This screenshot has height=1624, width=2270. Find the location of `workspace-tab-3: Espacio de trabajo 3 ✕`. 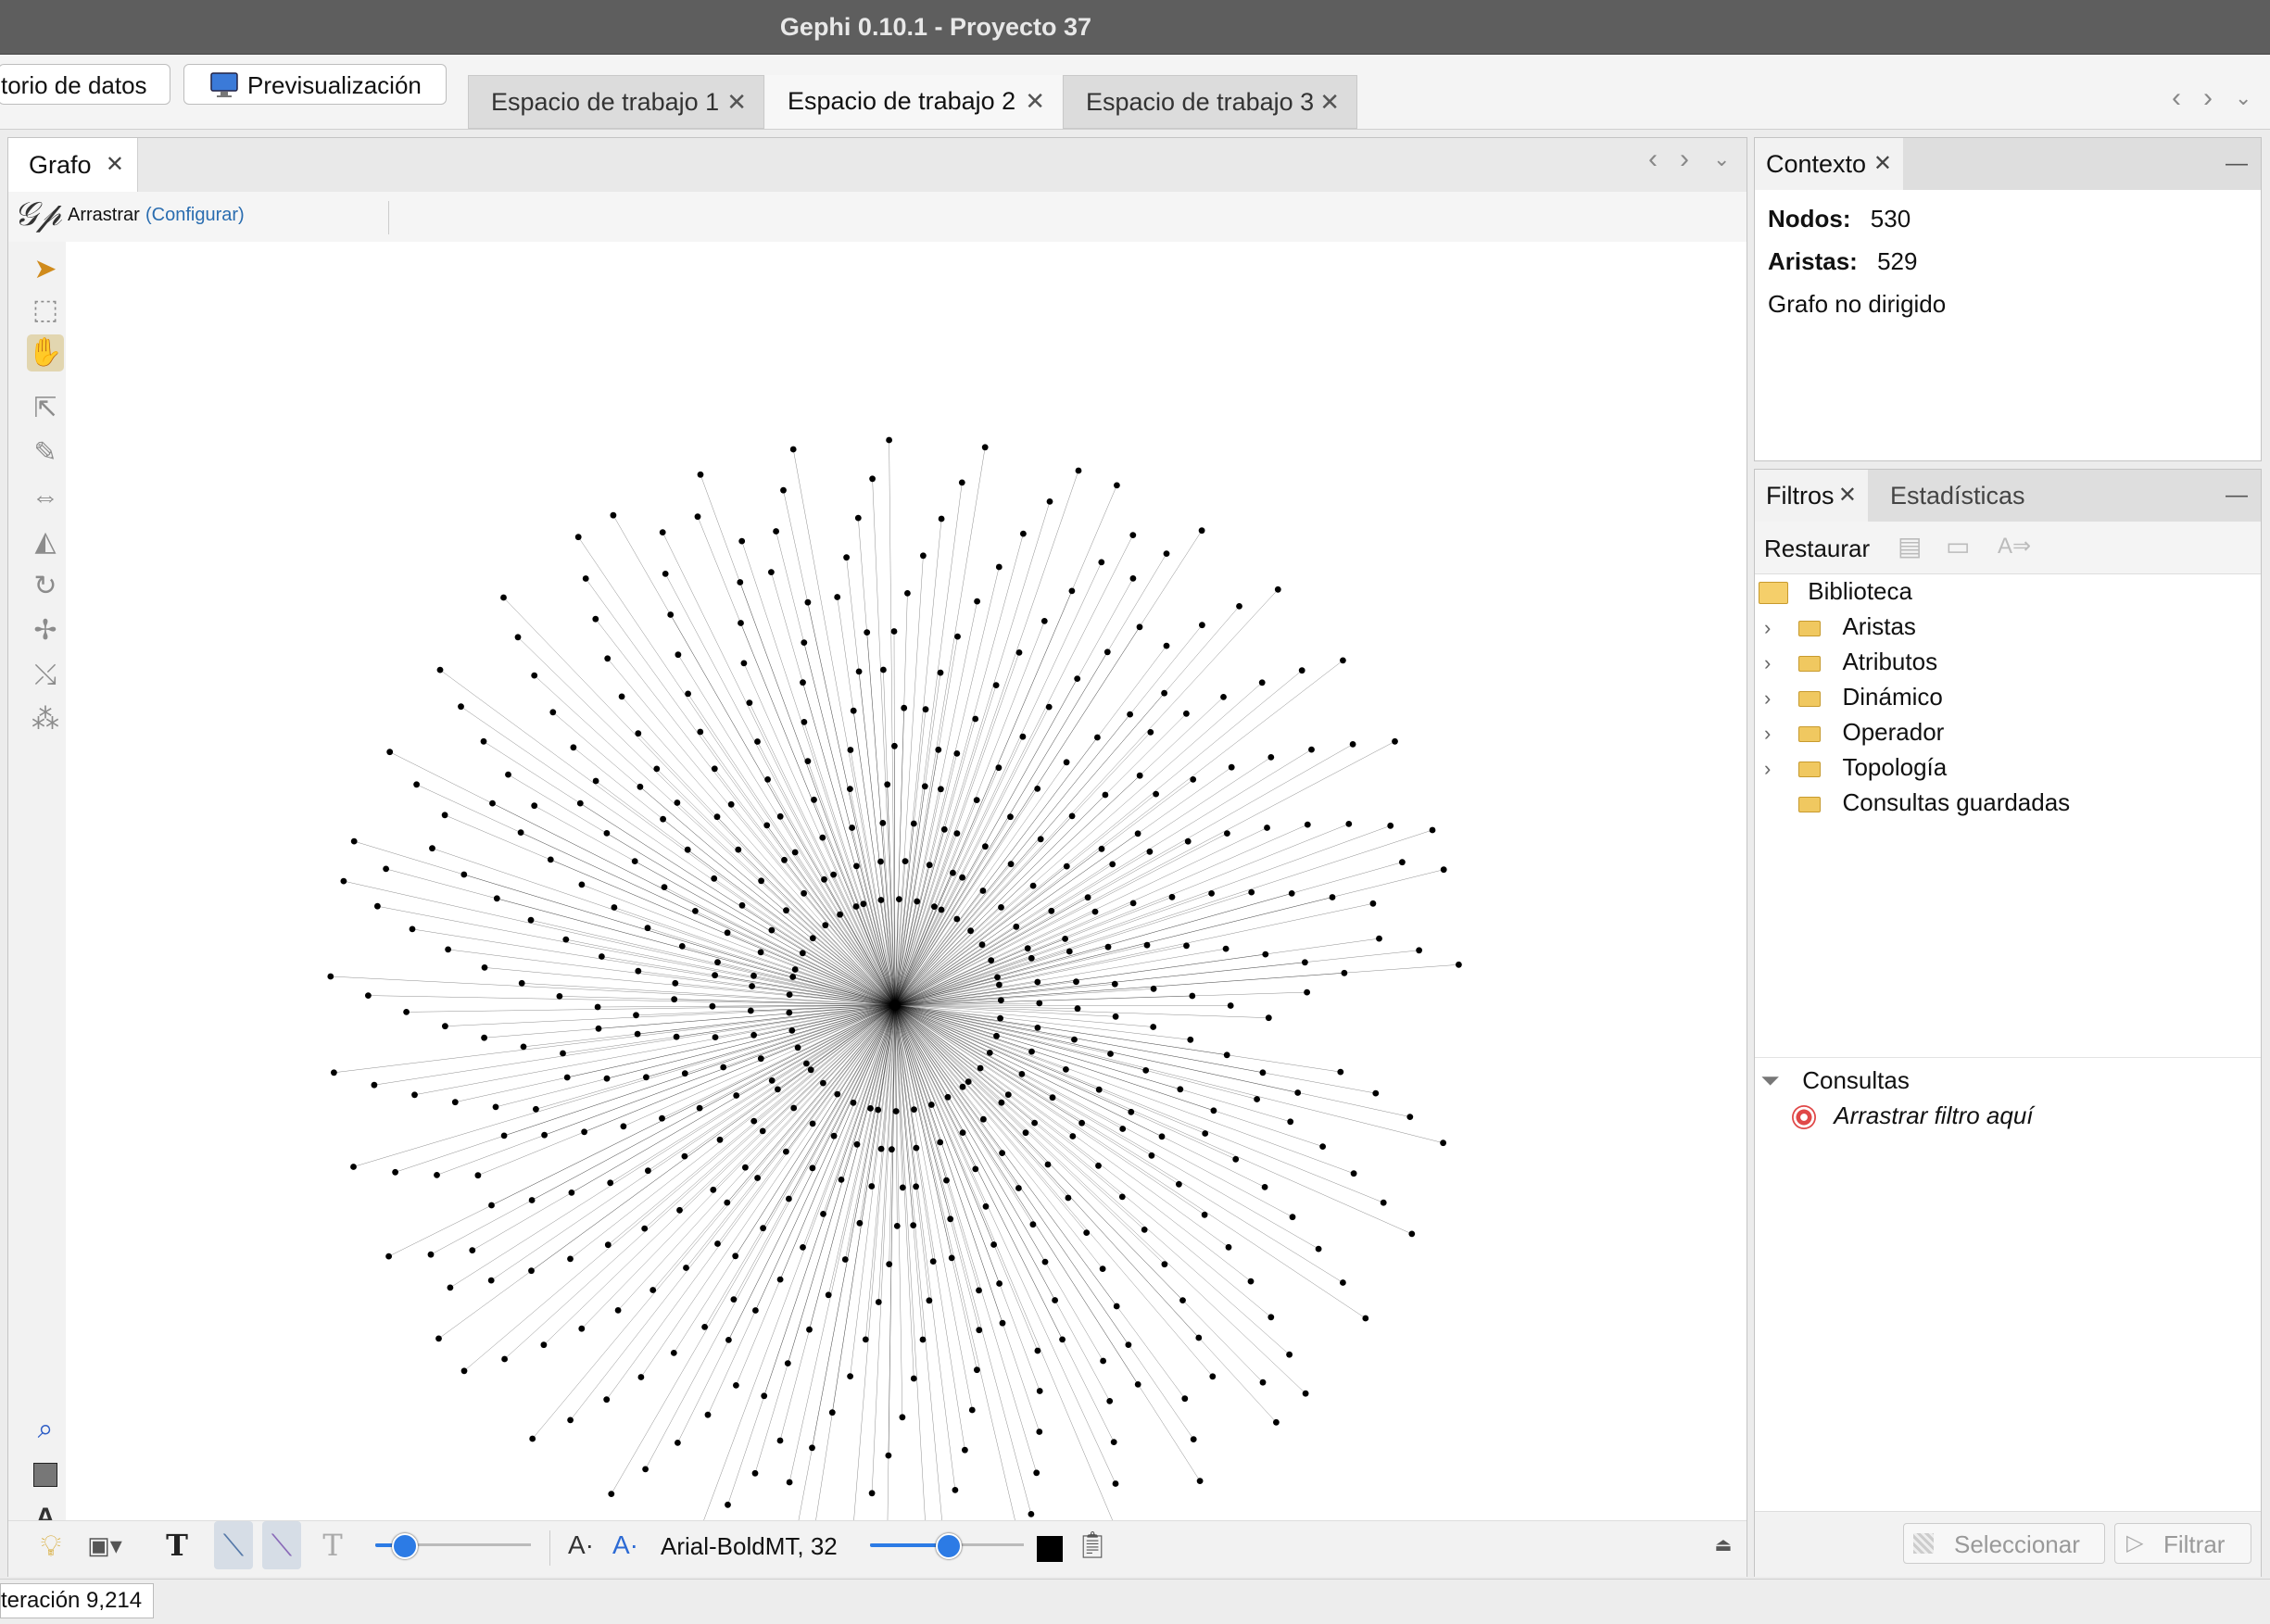

workspace-tab-3: Espacio de trabajo 3 ✕ is located at coordinates (1210, 102).